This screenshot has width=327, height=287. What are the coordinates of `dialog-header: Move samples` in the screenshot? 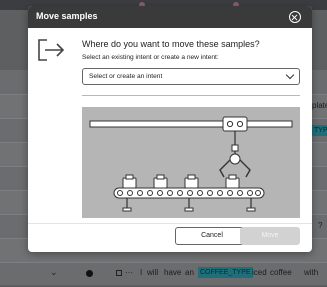 It's located at (170, 17).